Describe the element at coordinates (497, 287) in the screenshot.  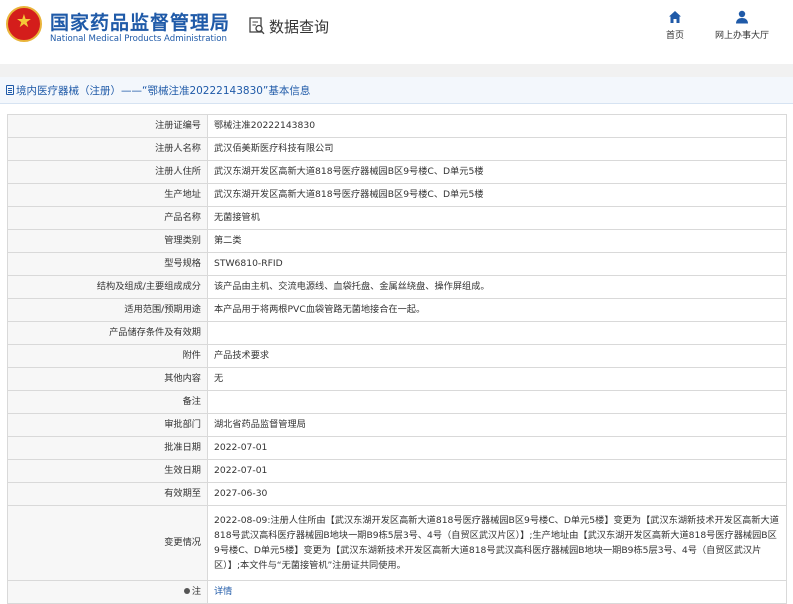
I see `info-row-value: 该产品由主机、交流电源线、血袋托盘、金属丝绕盘、操作屏组成。` at that location.